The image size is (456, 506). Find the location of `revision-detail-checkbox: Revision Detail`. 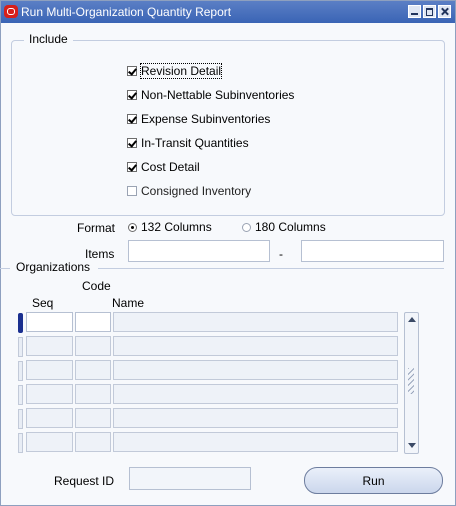

revision-detail-checkbox: Revision Detail is located at coordinates (175, 71).